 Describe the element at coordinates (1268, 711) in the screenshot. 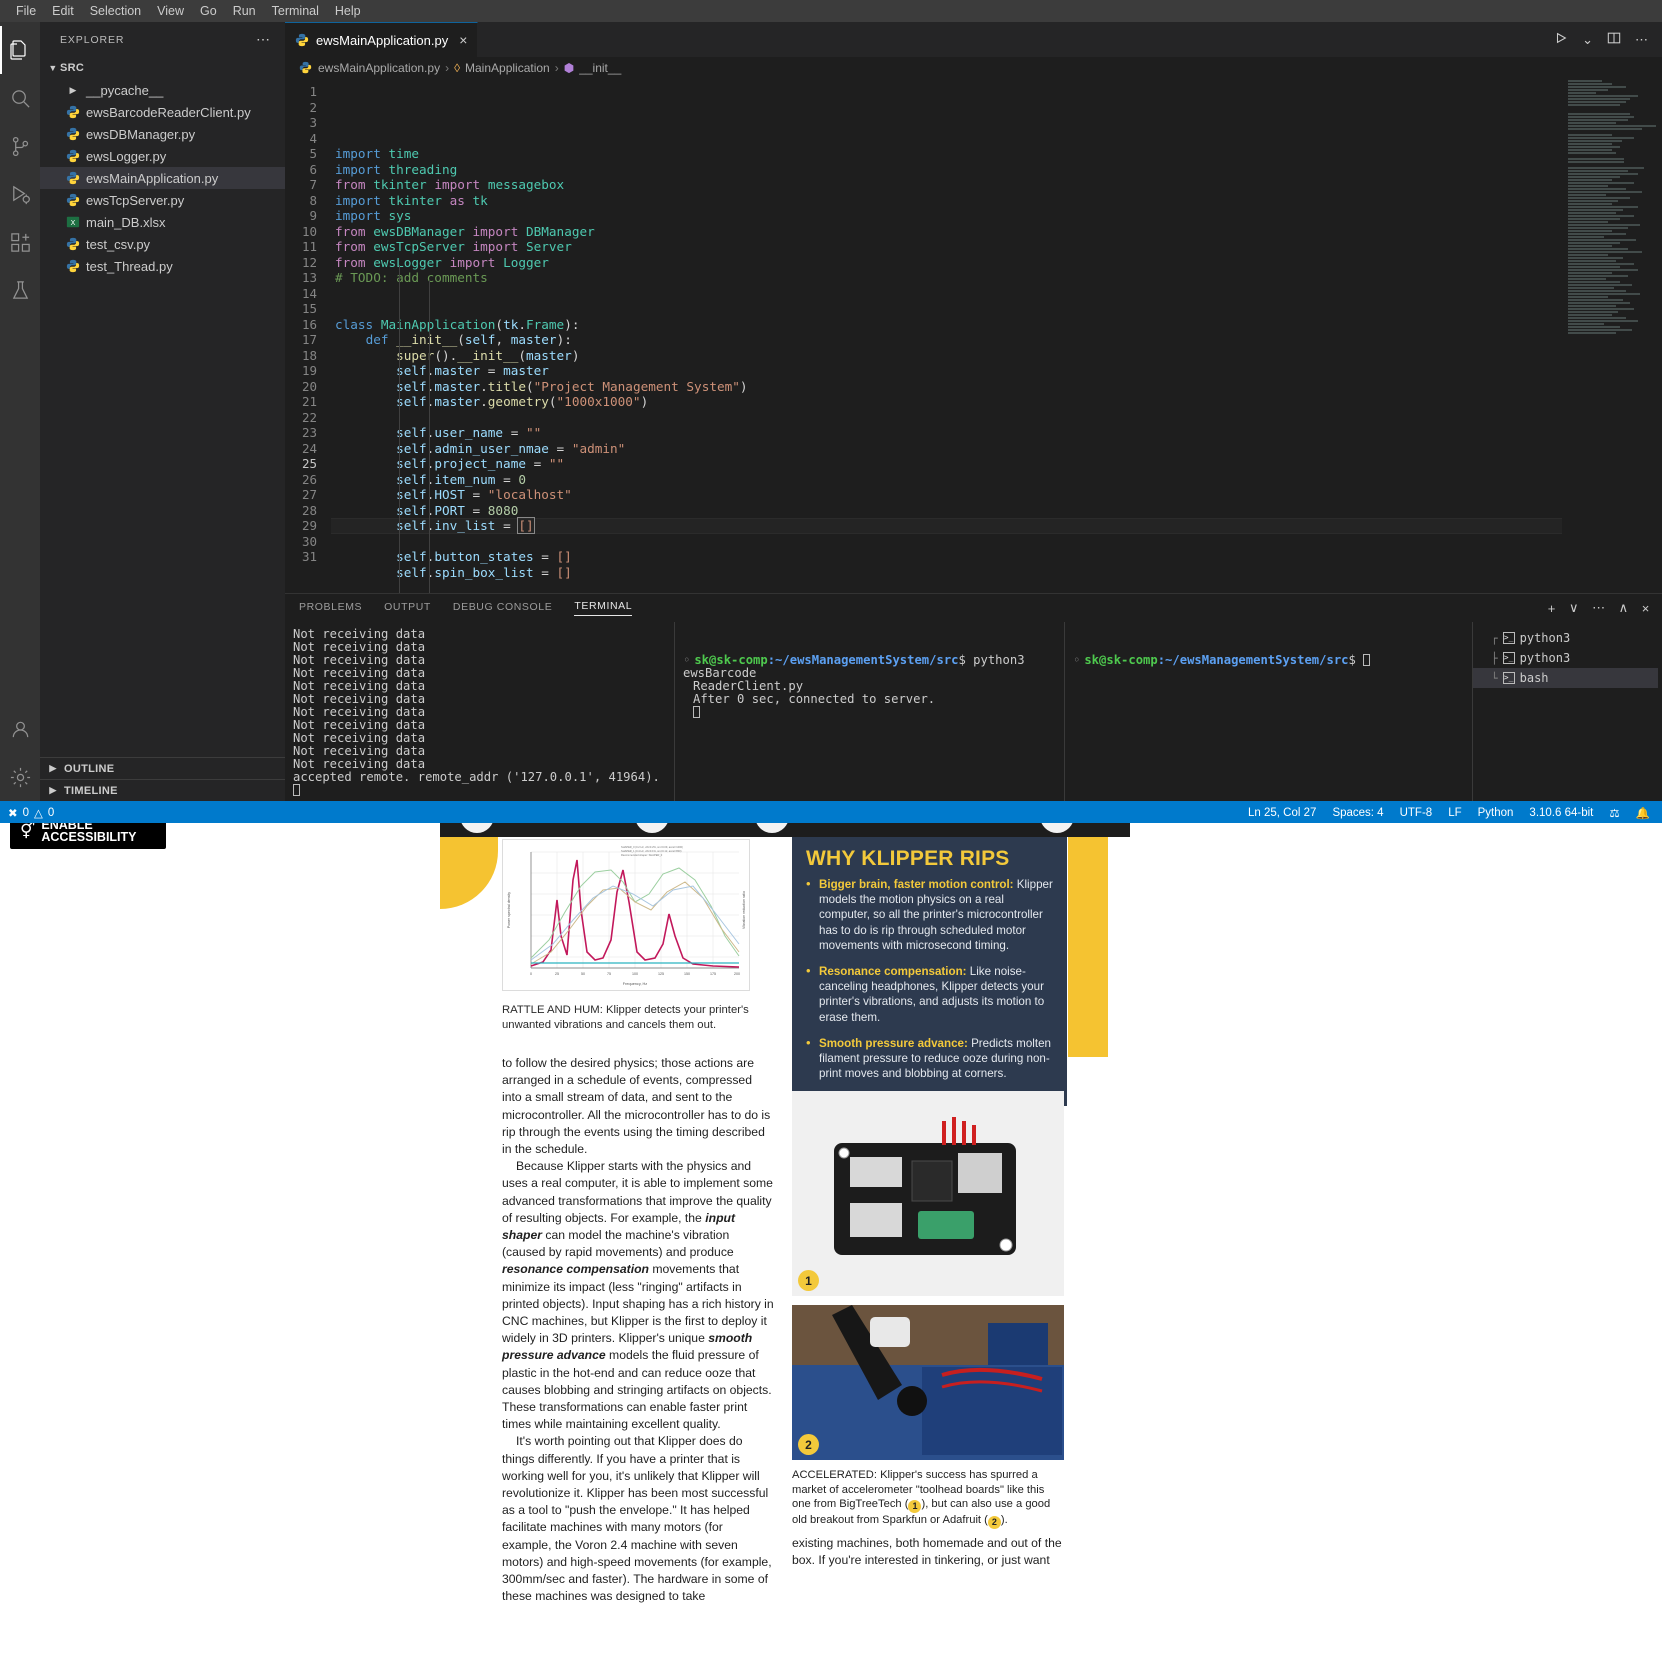

I see `terminal-pane-right: ◦ sk@sk-comp:~/ewsManagementSystem/src$` at that location.